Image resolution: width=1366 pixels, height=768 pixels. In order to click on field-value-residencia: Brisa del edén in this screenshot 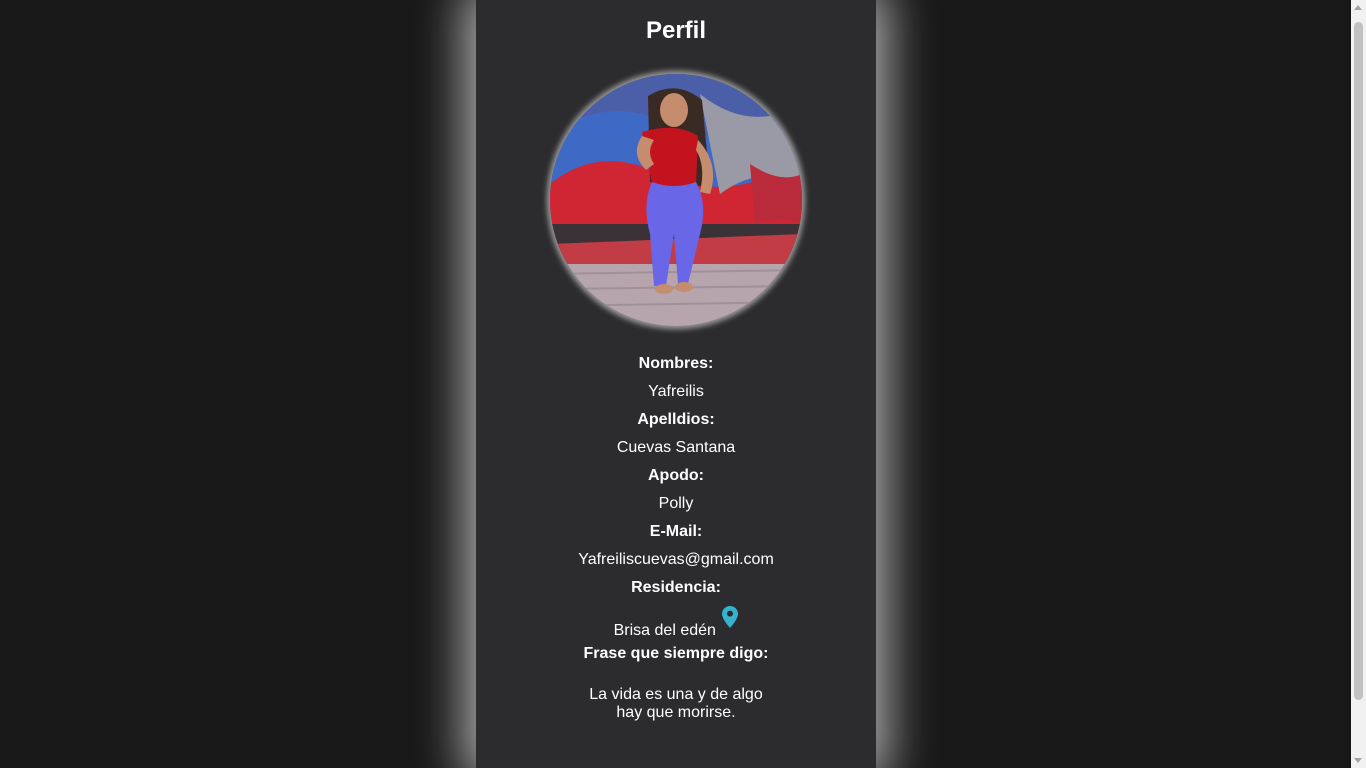, I will do `click(664, 630)`.